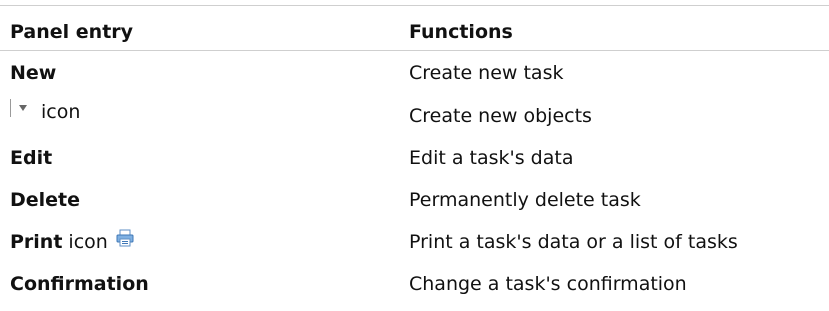 This screenshot has width=829, height=311. Describe the element at coordinates (45, 200) in the screenshot. I see `entry-delete: Delete` at that location.